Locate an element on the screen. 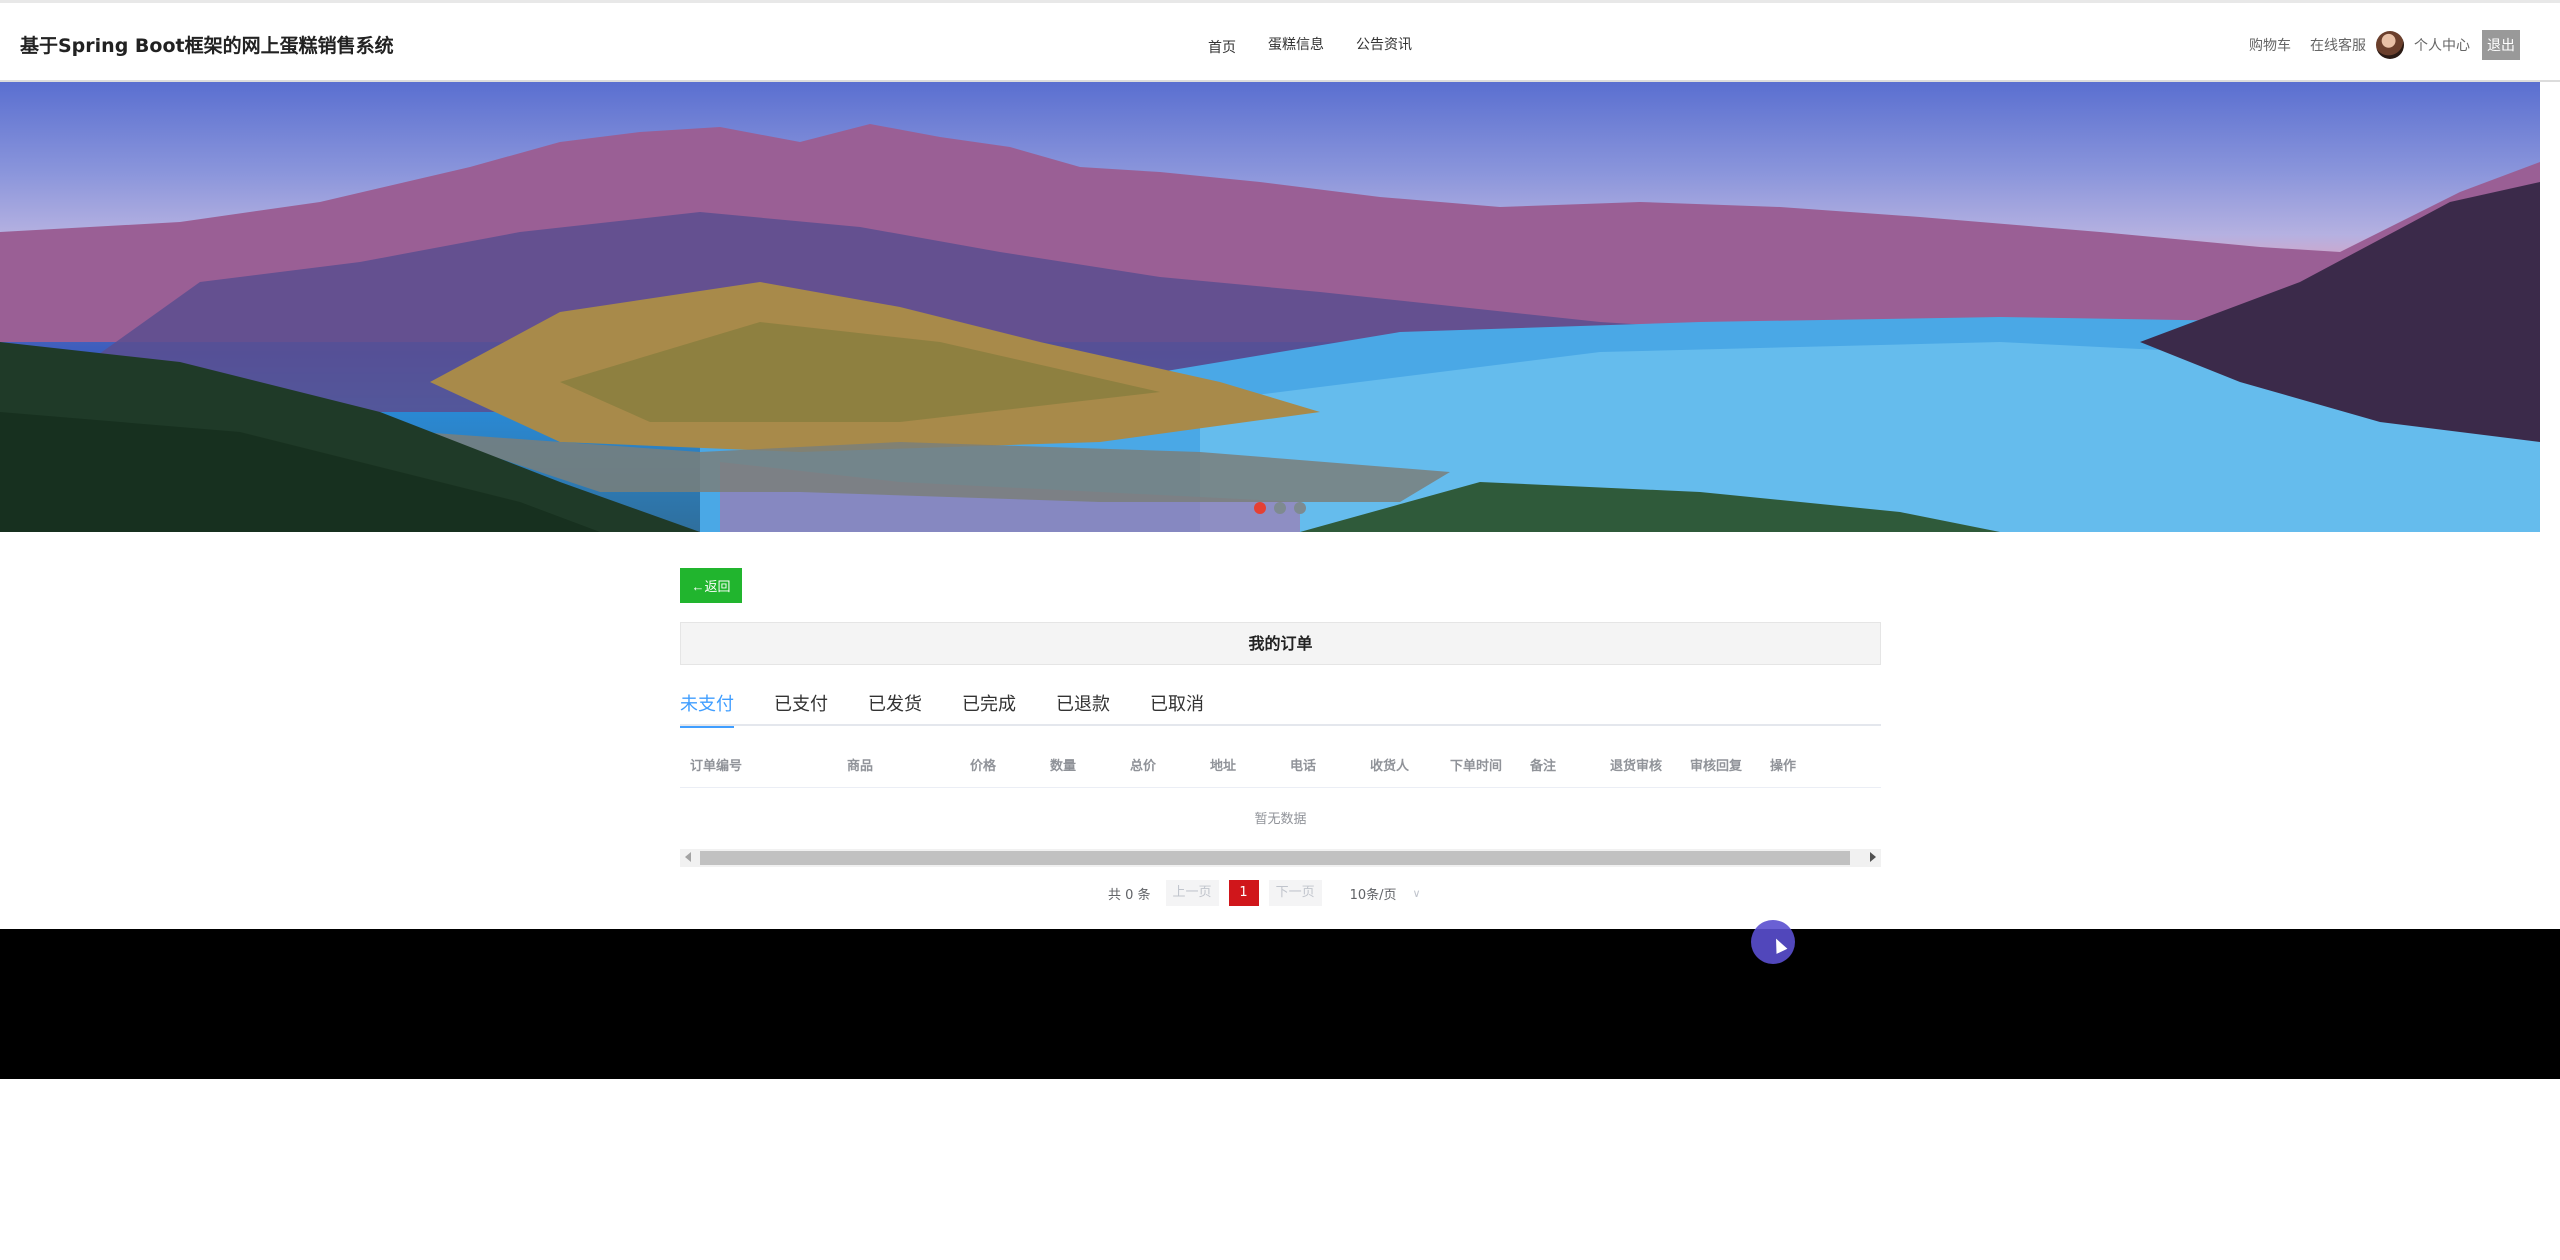 This screenshot has width=2560, height=1260. tab-paid: 已支付 is located at coordinates (801, 708).